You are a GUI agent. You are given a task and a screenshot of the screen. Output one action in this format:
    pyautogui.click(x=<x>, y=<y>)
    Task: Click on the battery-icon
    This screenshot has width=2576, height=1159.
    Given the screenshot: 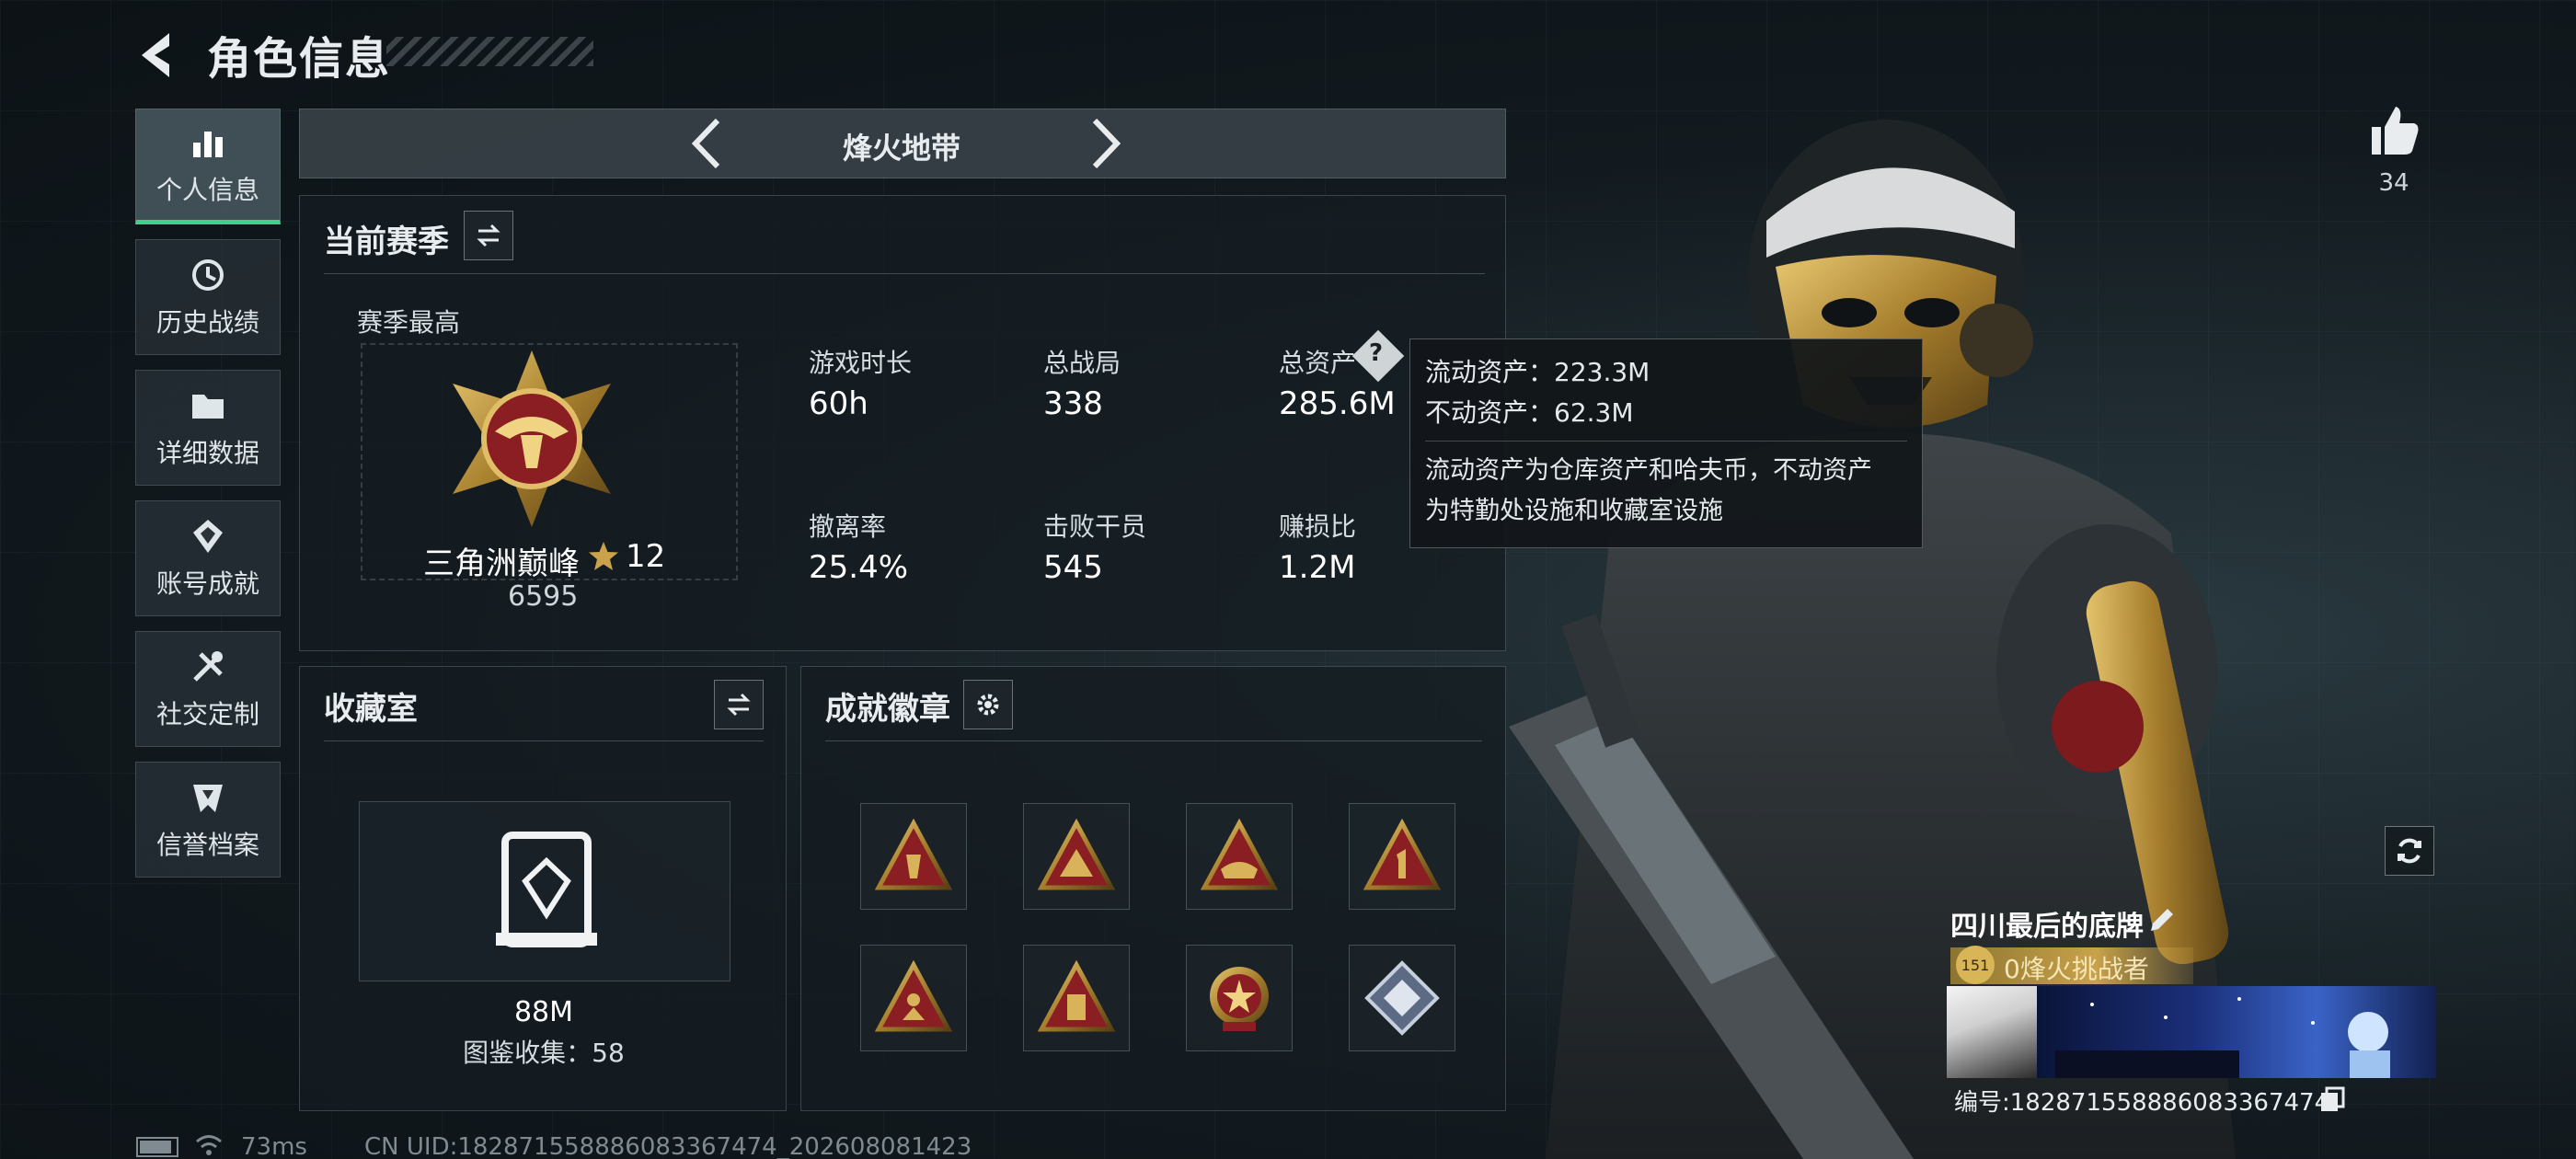 What is the action you would take?
    pyautogui.click(x=157, y=1147)
    